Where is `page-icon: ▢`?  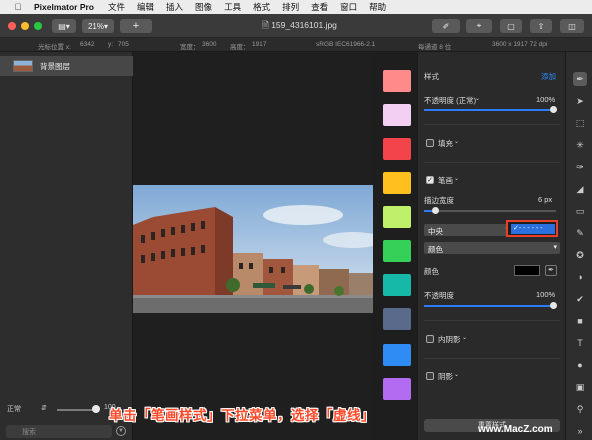
page-icon: ▢ is located at coordinates (511, 26).